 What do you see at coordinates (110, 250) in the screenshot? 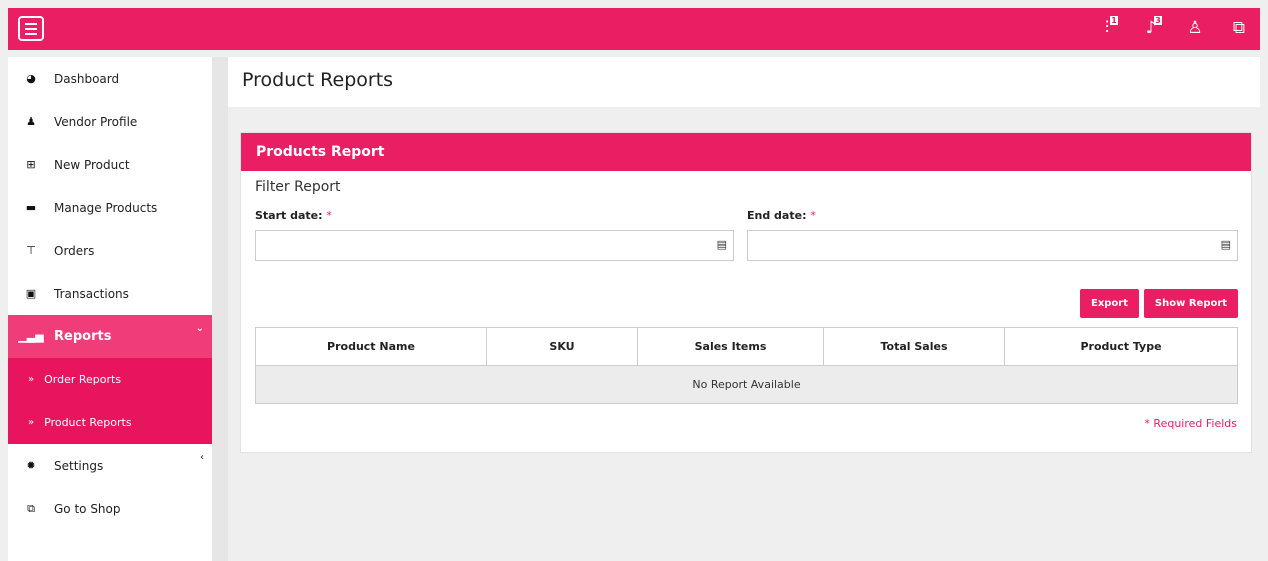
I see `sidebar-item-orders: ⊤ Orders` at bounding box center [110, 250].